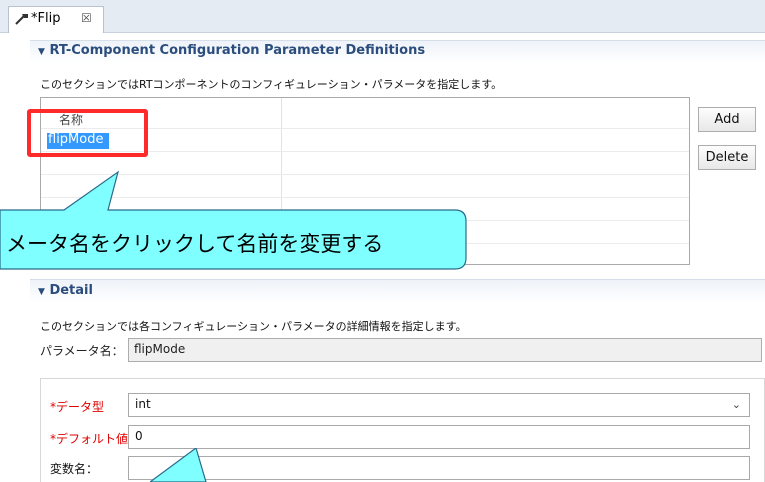  What do you see at coordinates (87, 133) in the screenshot?
I see `highlight-box` at bounding box center [87, 133].